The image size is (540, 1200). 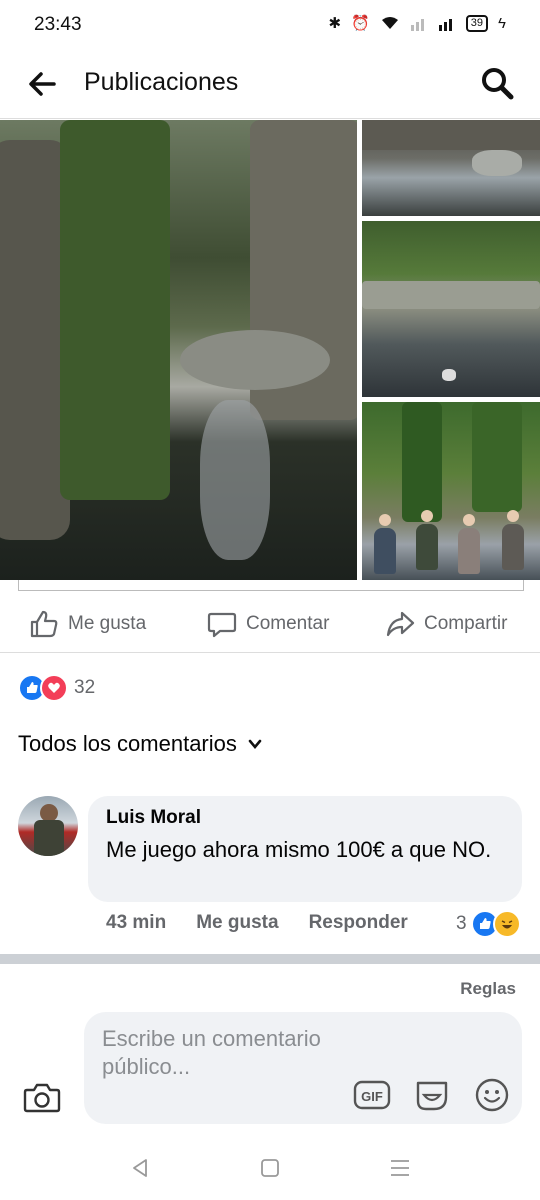 I want to click on like-button: Me gusta, so click(x=87, y=624).